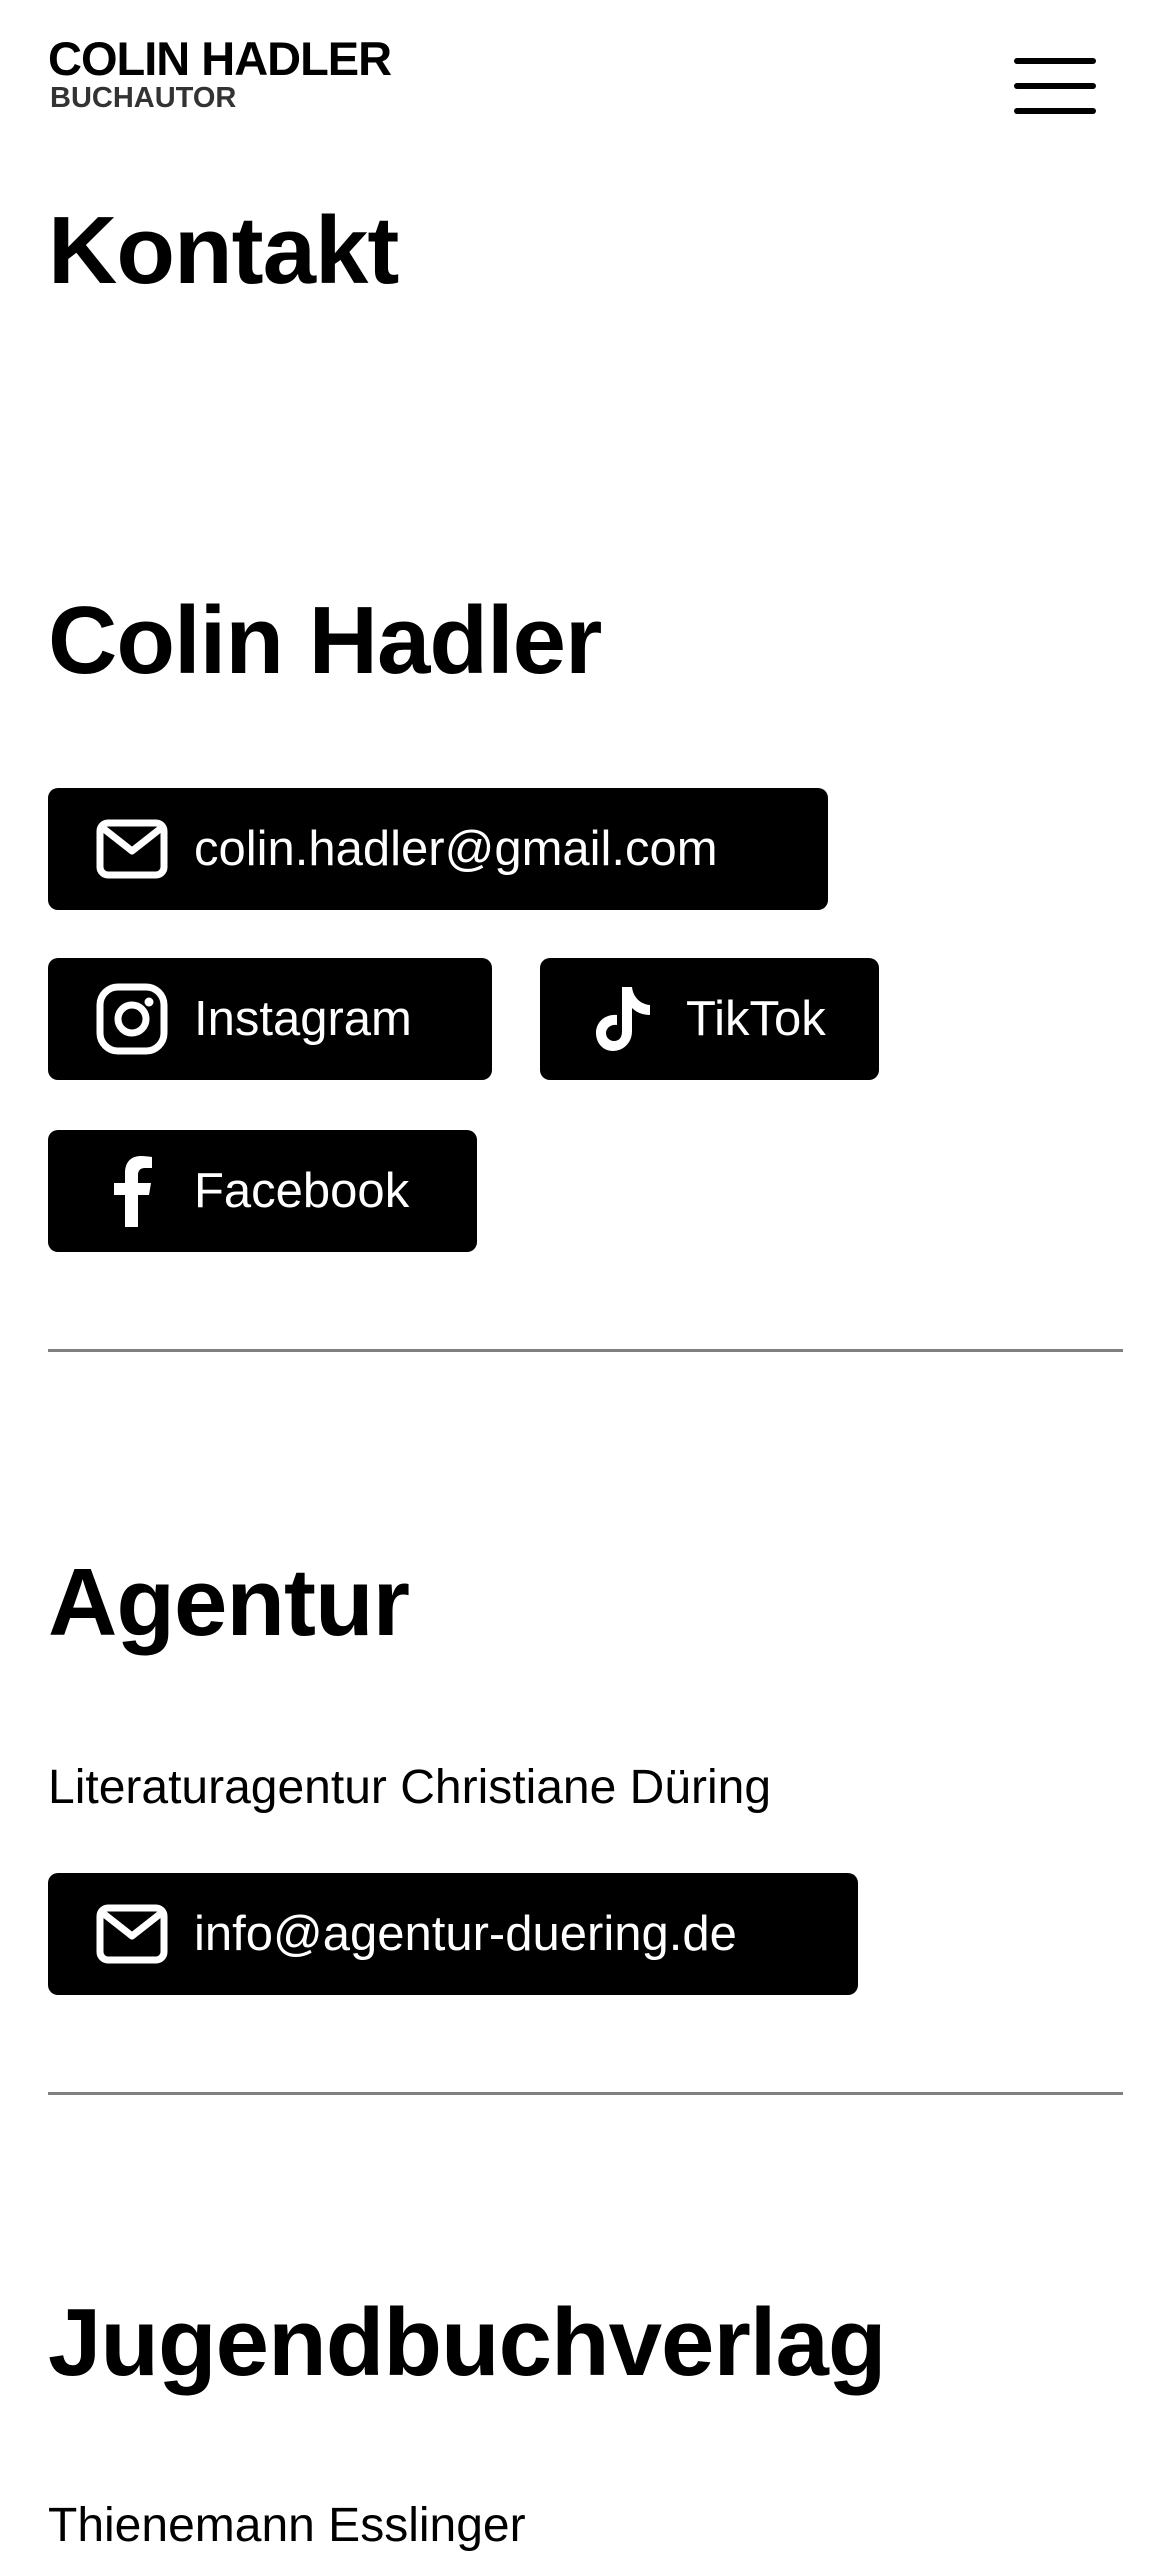 Image resolution: width=1170 pixels, height=2556 pixels. I want to click on facebook-icon, so click(132, 1191).